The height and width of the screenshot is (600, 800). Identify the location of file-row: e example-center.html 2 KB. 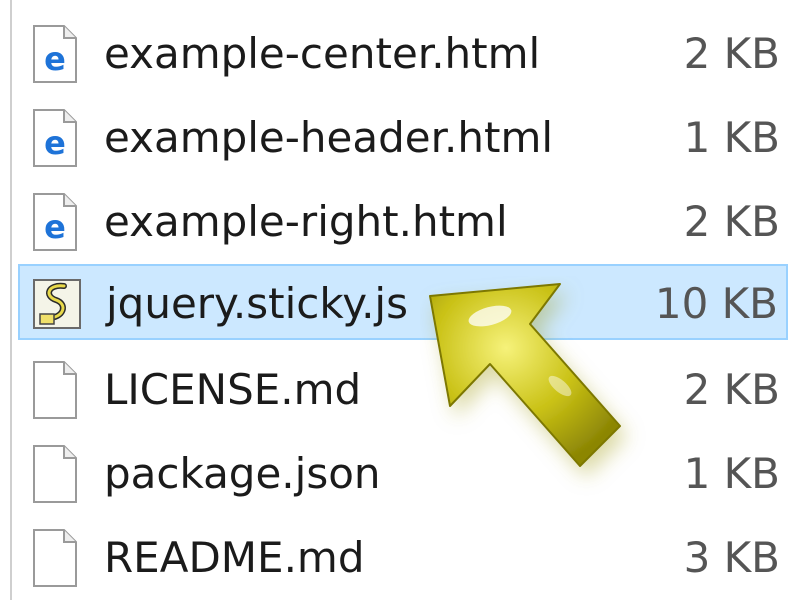
(403, 54).